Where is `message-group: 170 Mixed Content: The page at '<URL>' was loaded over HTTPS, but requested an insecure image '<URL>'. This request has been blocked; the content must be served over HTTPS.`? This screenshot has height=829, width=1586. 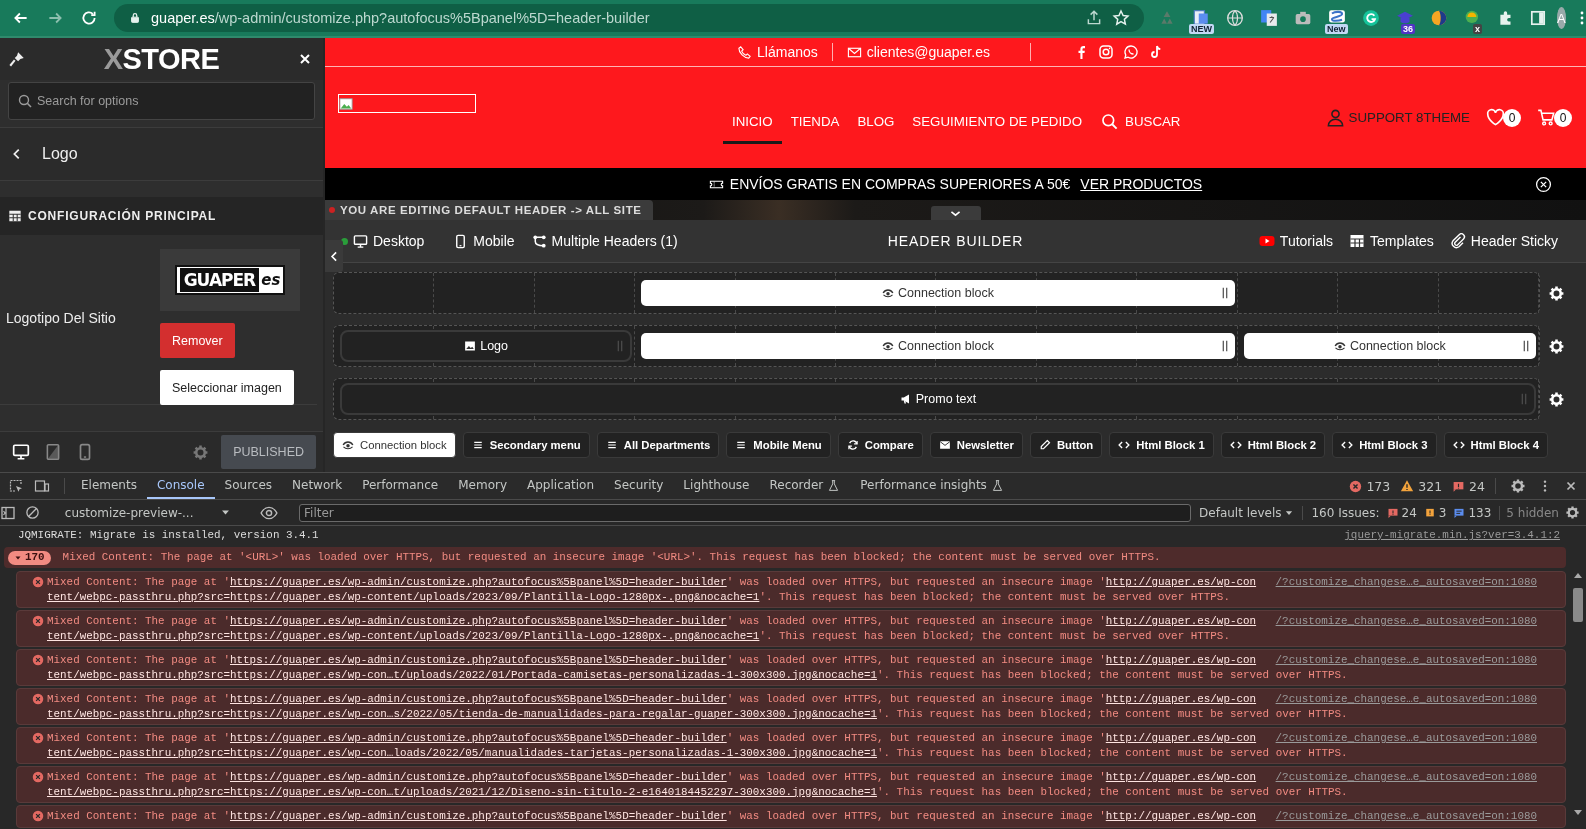 message-group: 170 Mixed Content: The page at '<URL>' was loaded over HTTPS, but requested an insecure image '<URL>'. This request has been blocked; the content must be served over HTTPS. is located at coordinates (785, 557).